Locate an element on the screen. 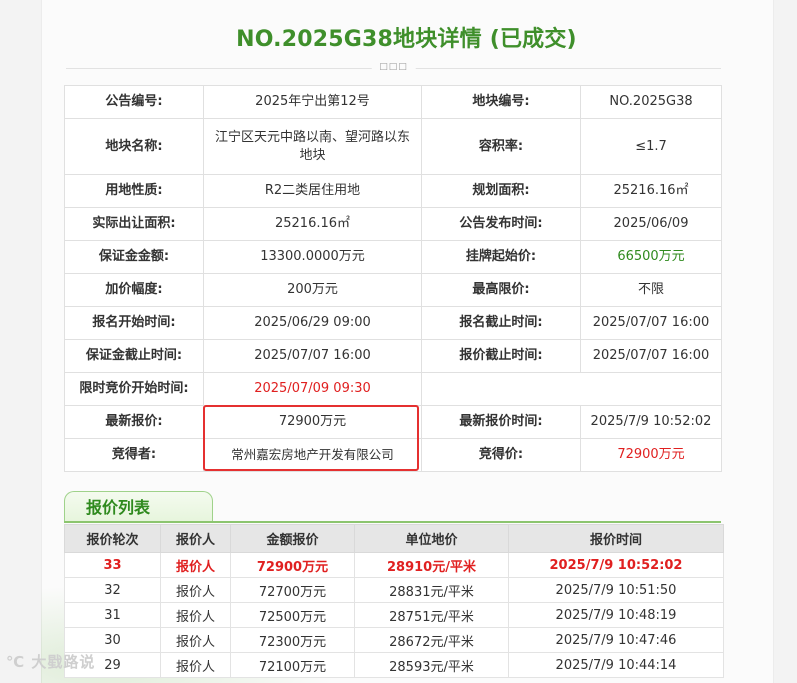  increment-label: 加价幅度: is located at coordinates (134, 290).